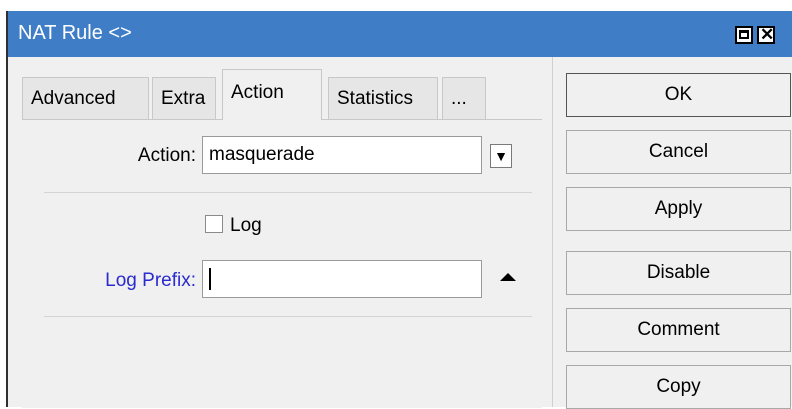 This screenshot has height=409, width=792. Describe the element at coordinates (744, 35) in the screenshot. I see `maximize-icon` at that location.